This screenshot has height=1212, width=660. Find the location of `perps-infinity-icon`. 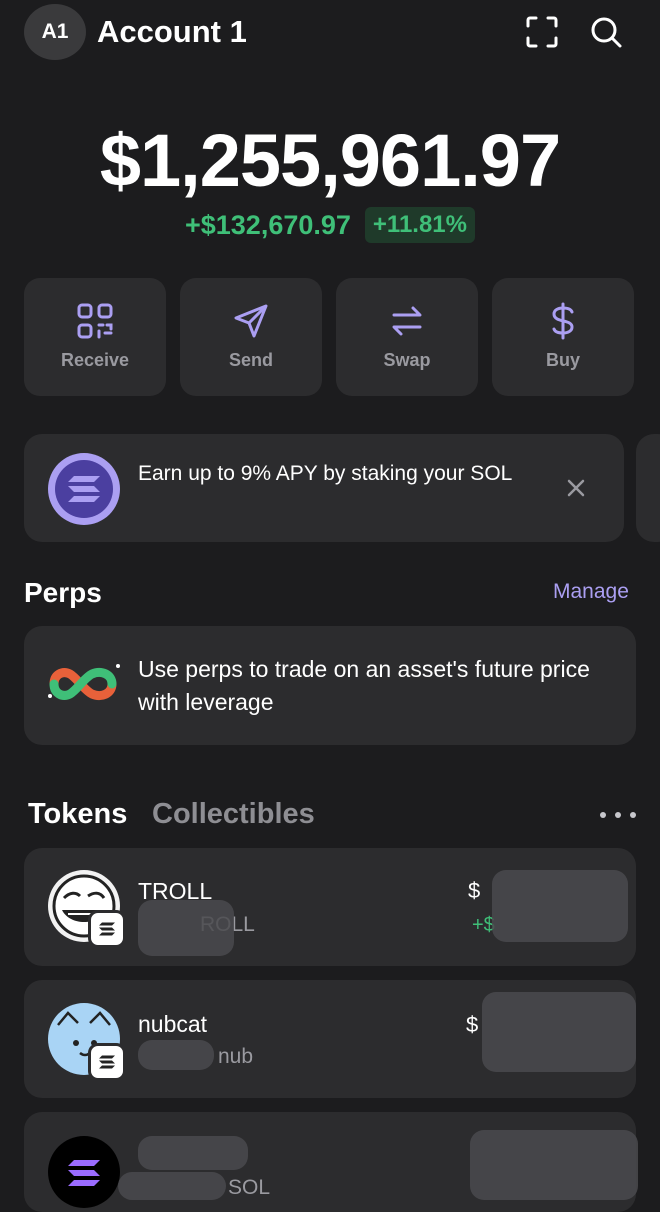

perps-infinity-icon is located at coordinates (85, 685).